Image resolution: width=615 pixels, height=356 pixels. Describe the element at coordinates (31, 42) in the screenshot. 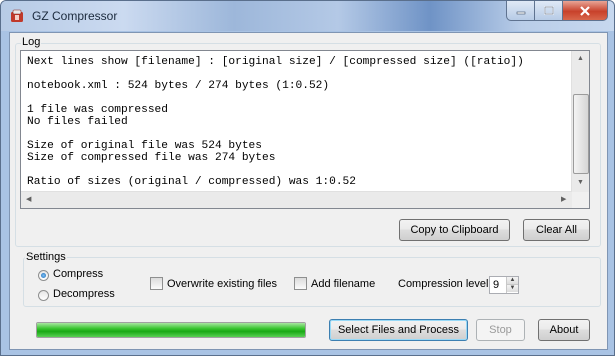

I see `log-group-label: Log` at that location.